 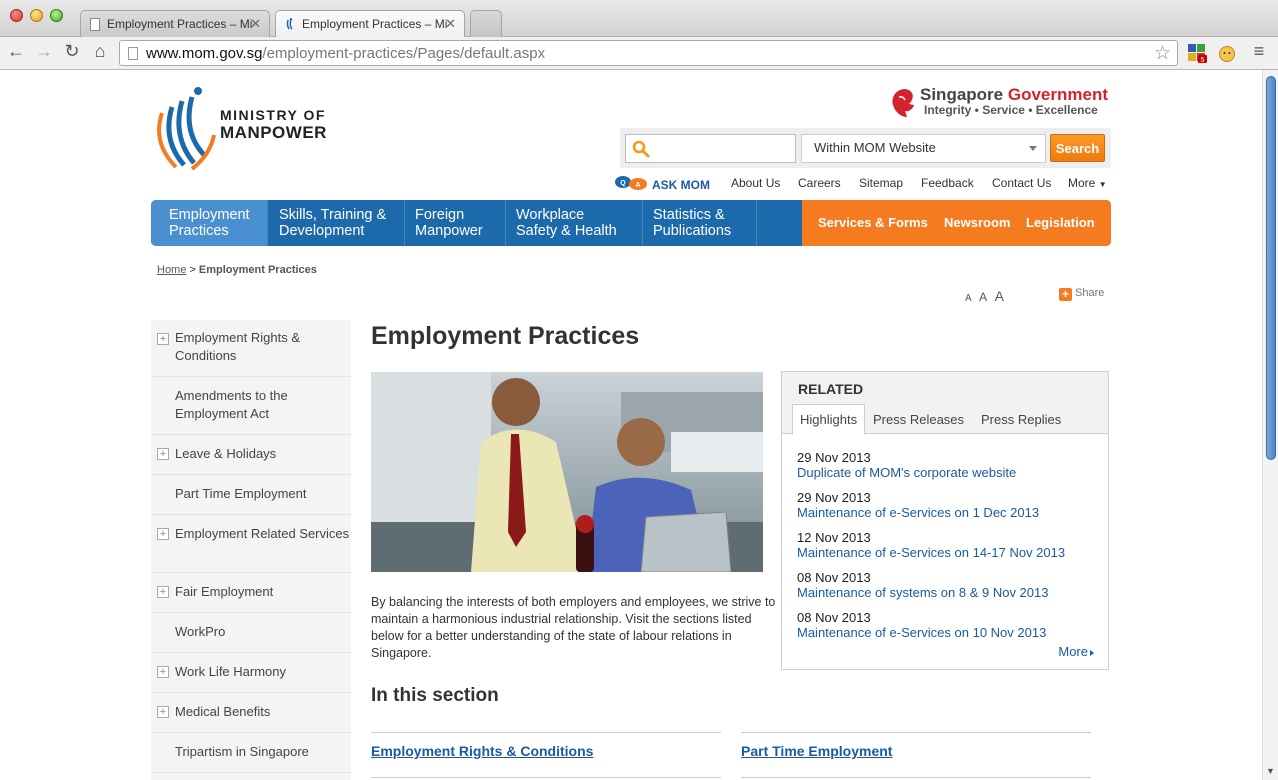 I want to click on zoom-window-button, so click(x=56, y=15).